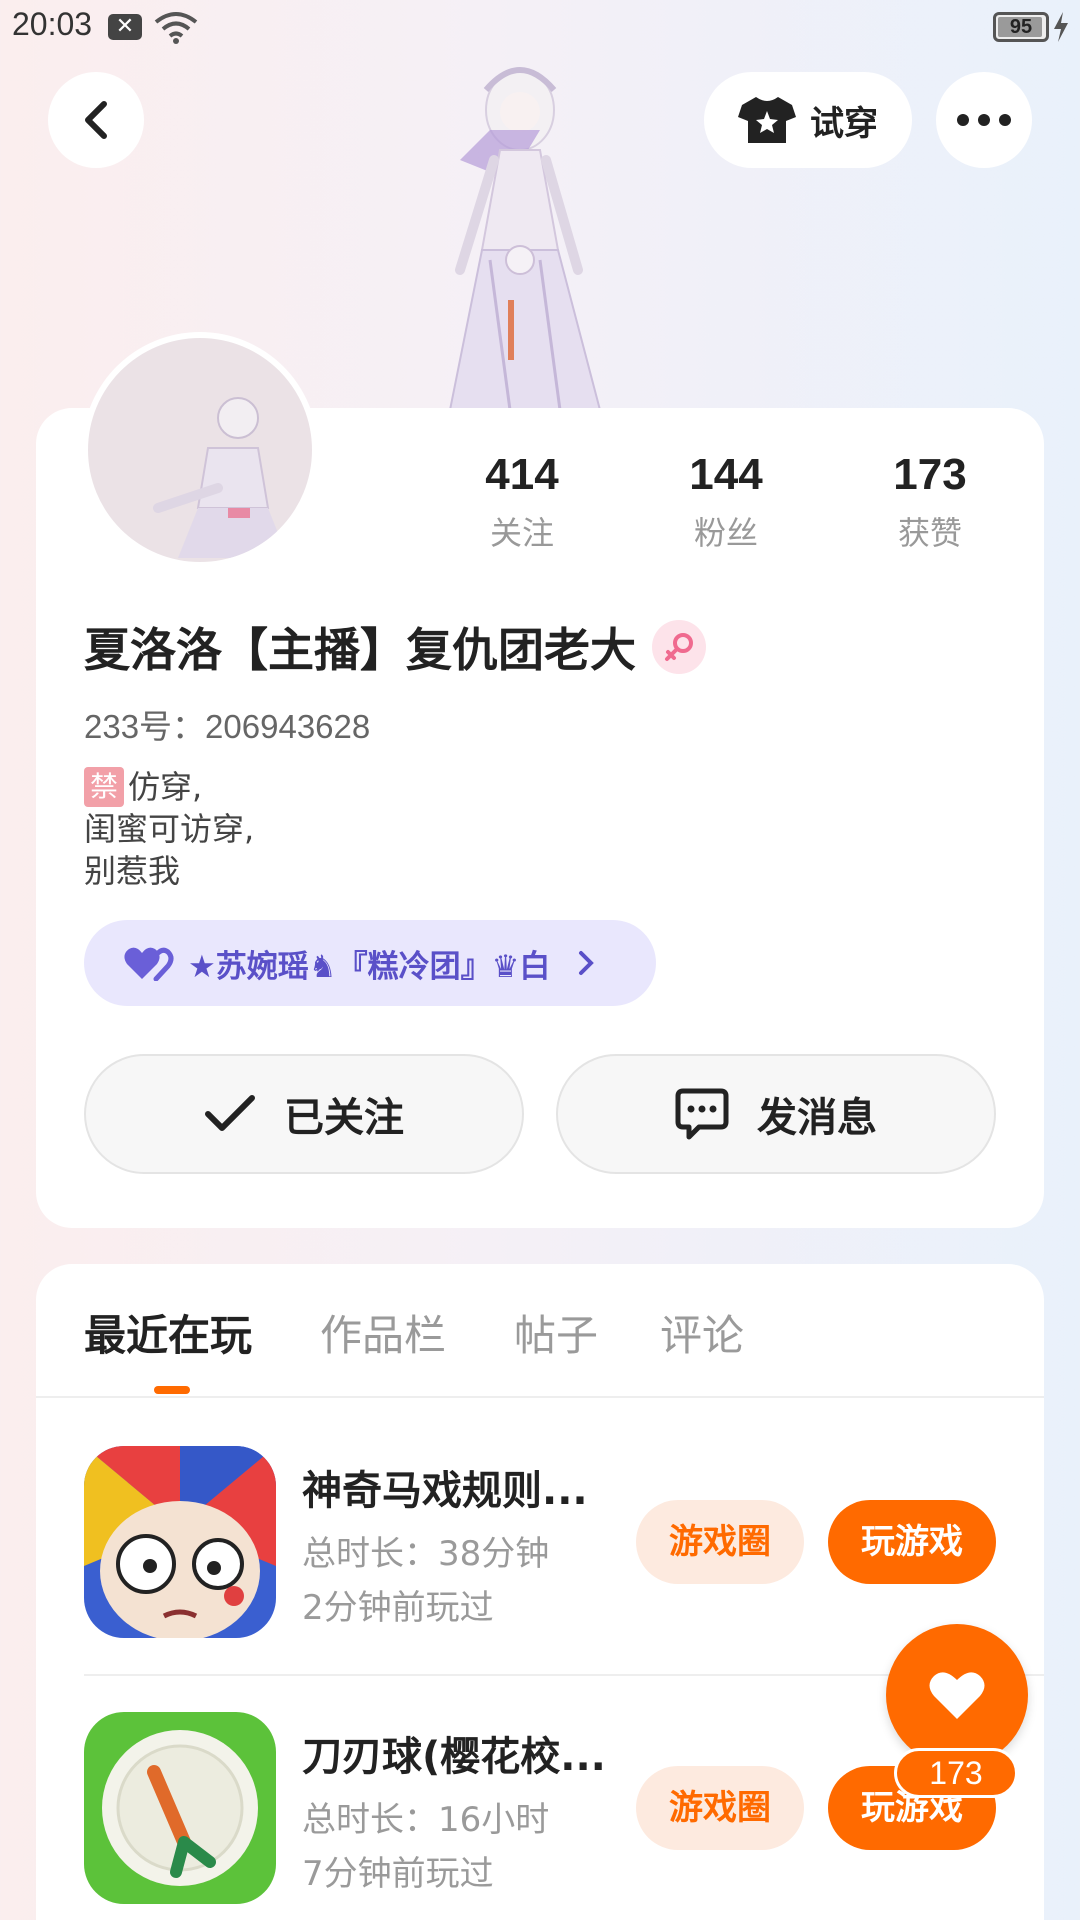 This screenshot has height=1920, width=1080. I want to click on battery-indicator: 95, so click(1021, 27).